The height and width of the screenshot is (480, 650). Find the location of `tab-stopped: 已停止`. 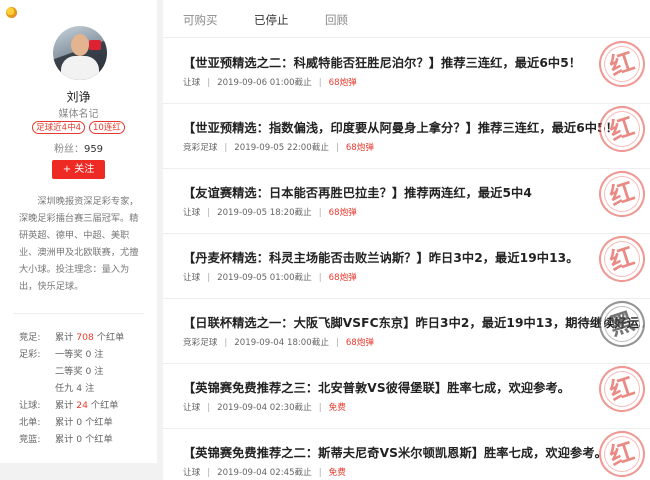

tab-stopped: 已停止 is located at coordinates (271, 20).